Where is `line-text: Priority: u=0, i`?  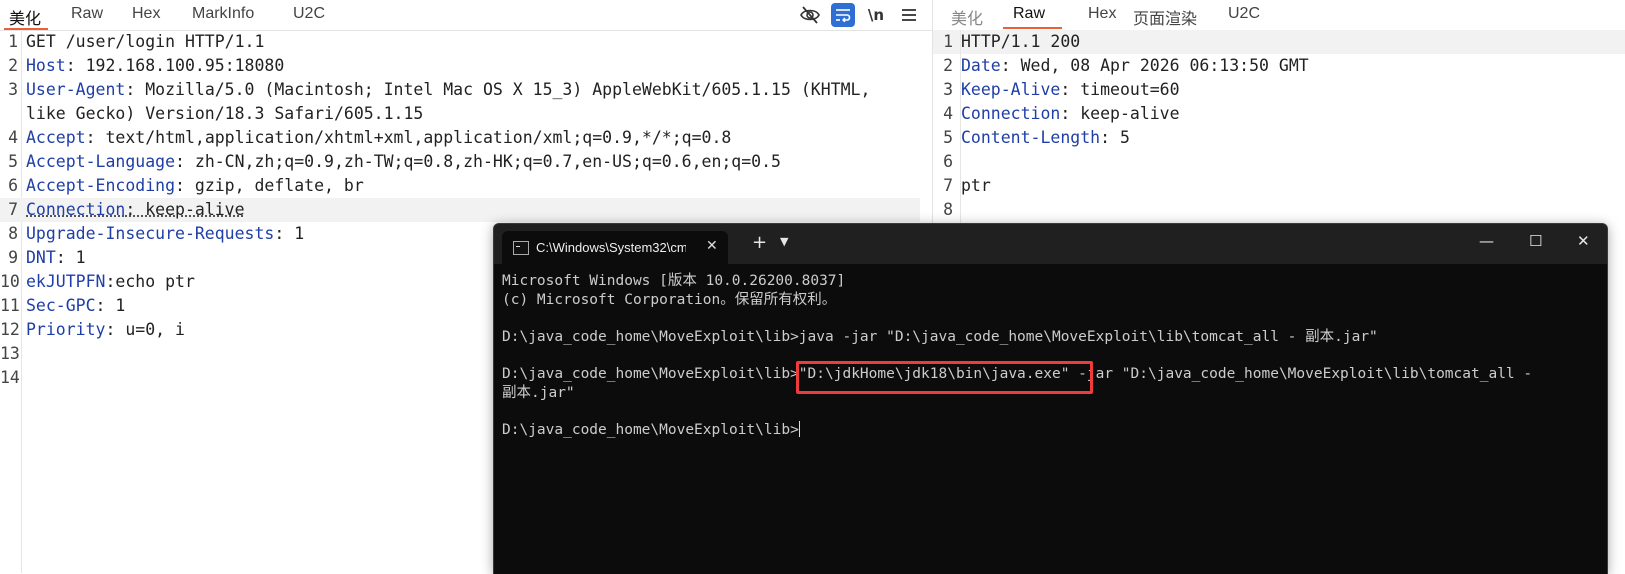 line-text: Priority: u=0, i is located at coordinates (105, 330).